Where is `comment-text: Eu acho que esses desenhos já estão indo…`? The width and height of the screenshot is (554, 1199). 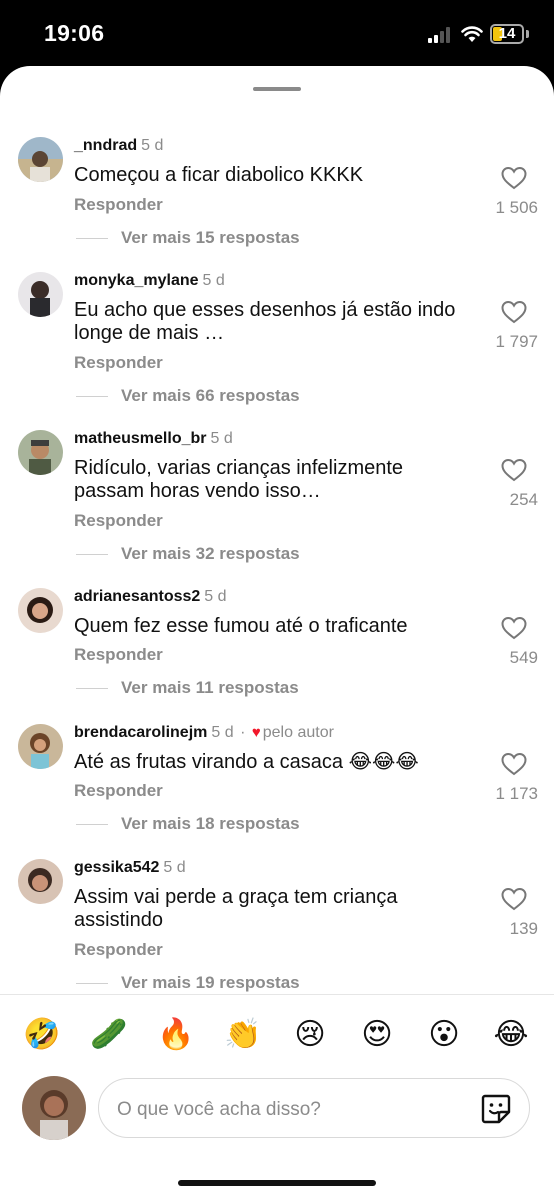
comment-text: Eu acho que esses desenhos já estão indo… is located at coordinates (265, 321).